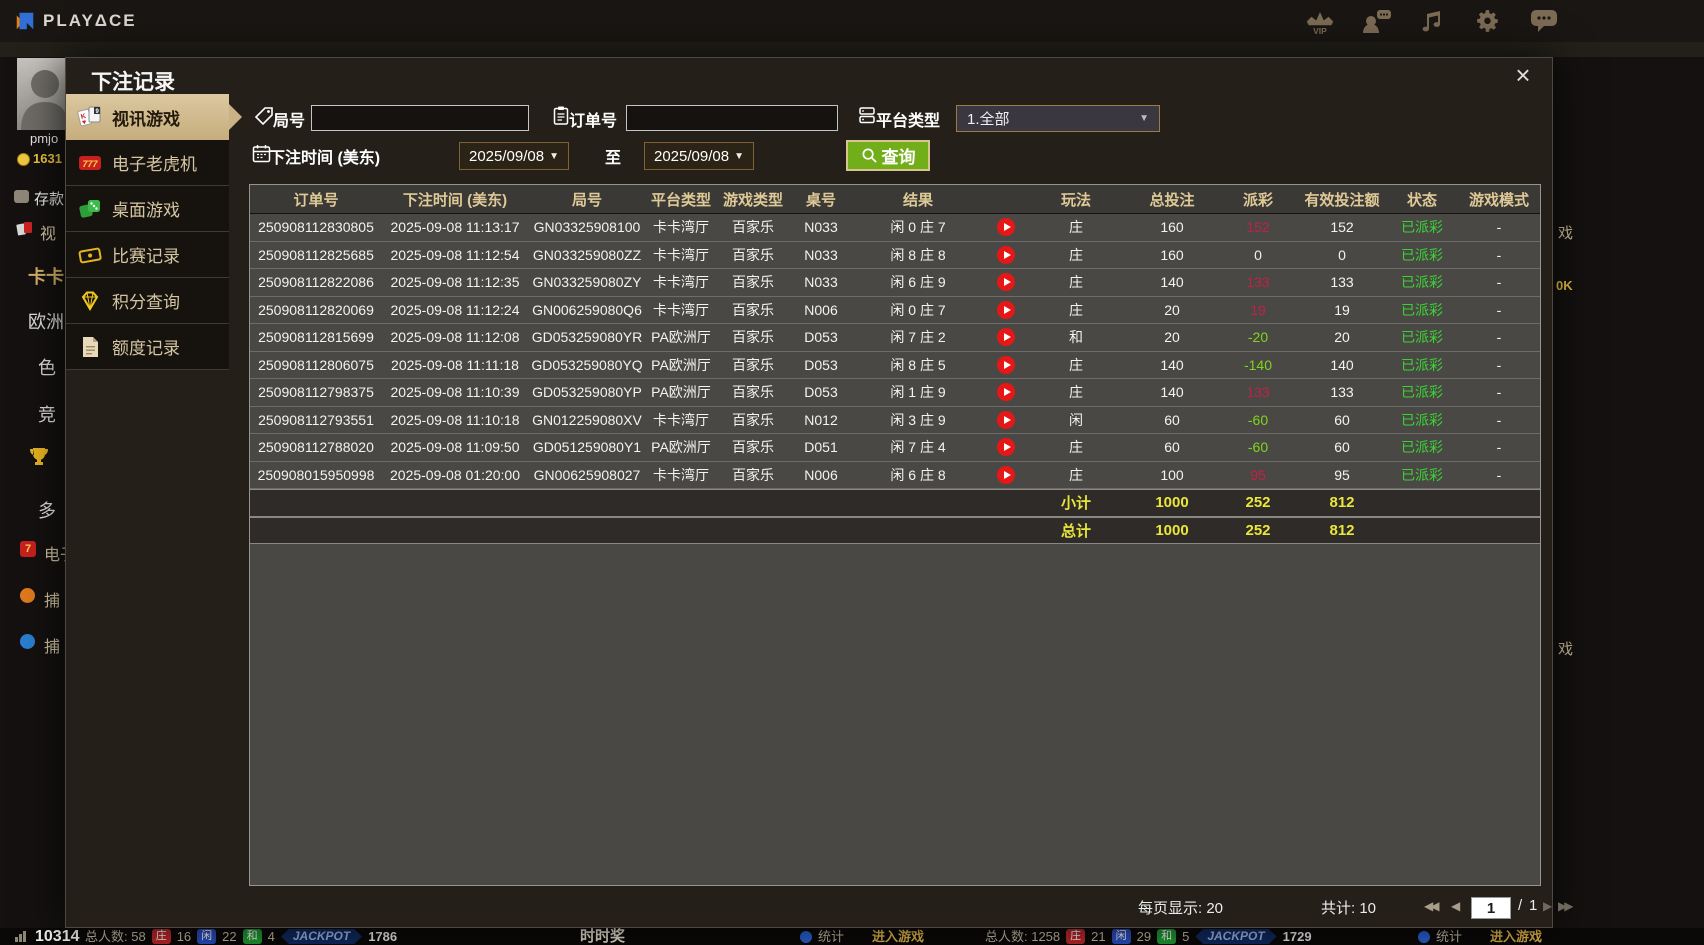 Image resolution: width=1704 pixels, height=945 pixels. What do you see at coordinates (47, 414) in the screenshot?
I see `nav-fragment: 竞` at bounding box center [47, 414].